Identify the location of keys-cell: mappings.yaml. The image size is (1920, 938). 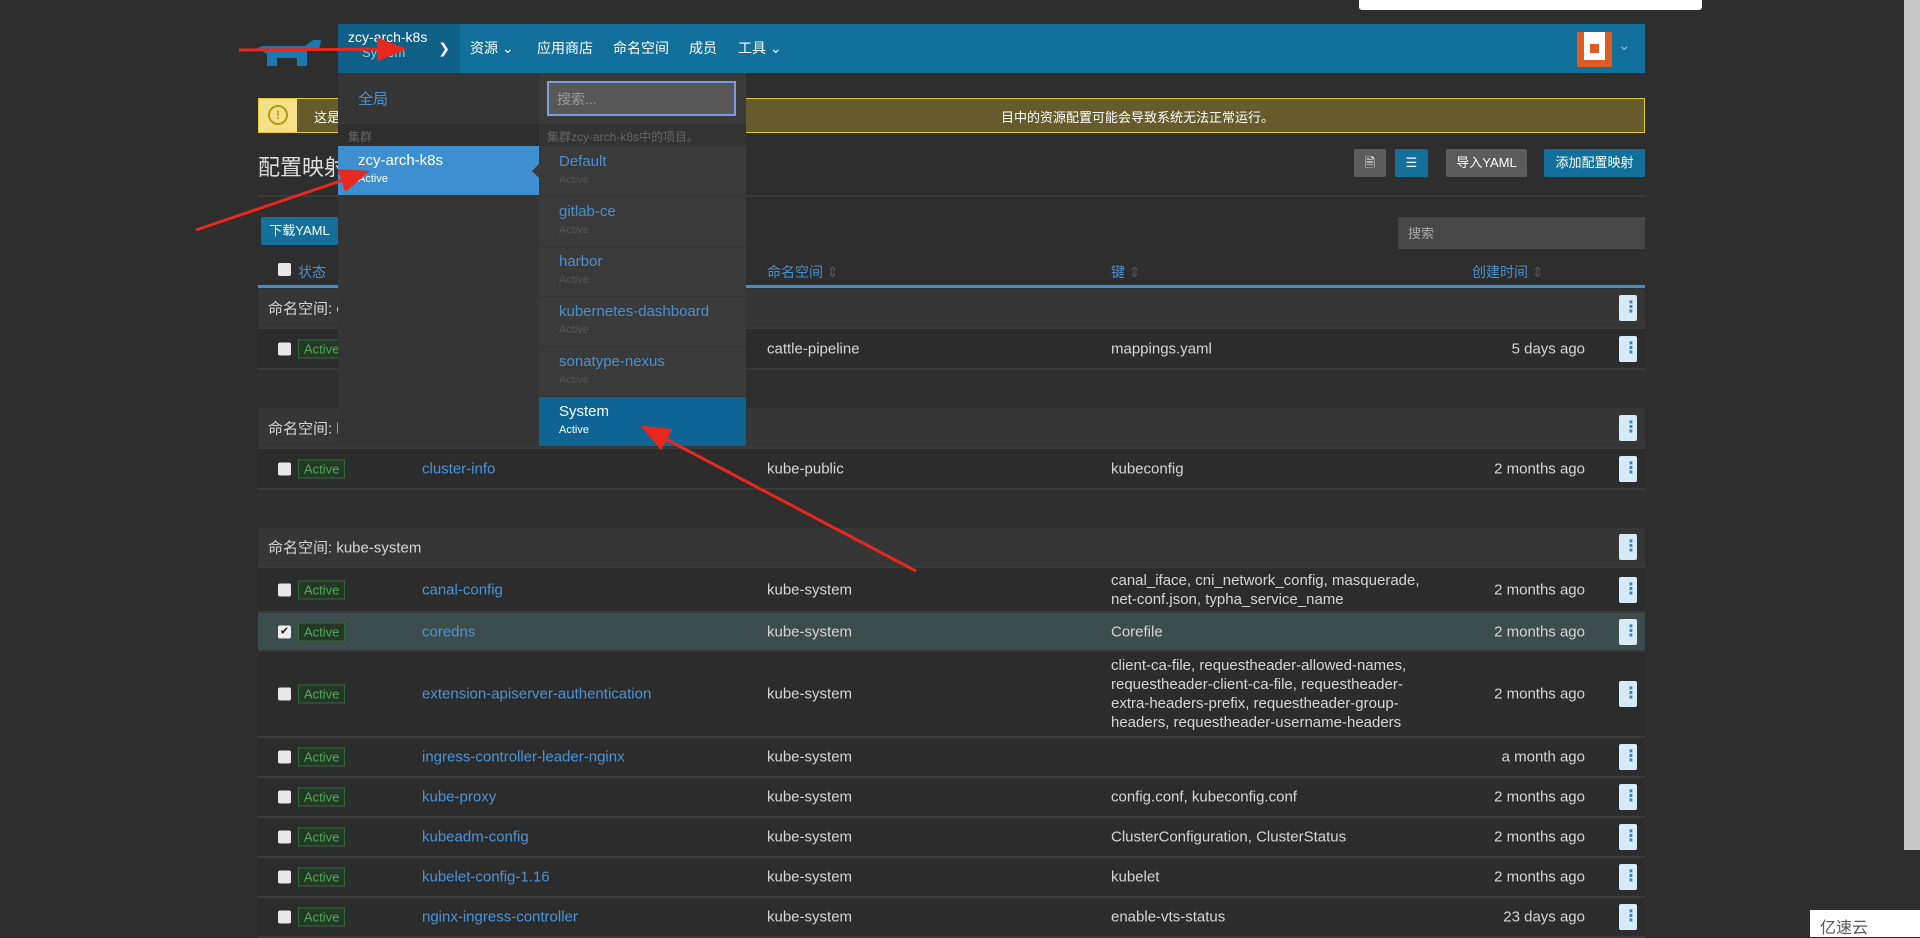
(1161, 348).